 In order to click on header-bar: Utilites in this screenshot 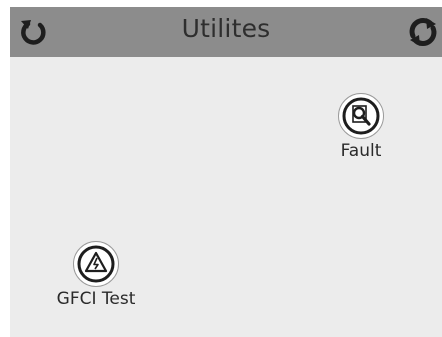, I will do `click(226, 32)`.